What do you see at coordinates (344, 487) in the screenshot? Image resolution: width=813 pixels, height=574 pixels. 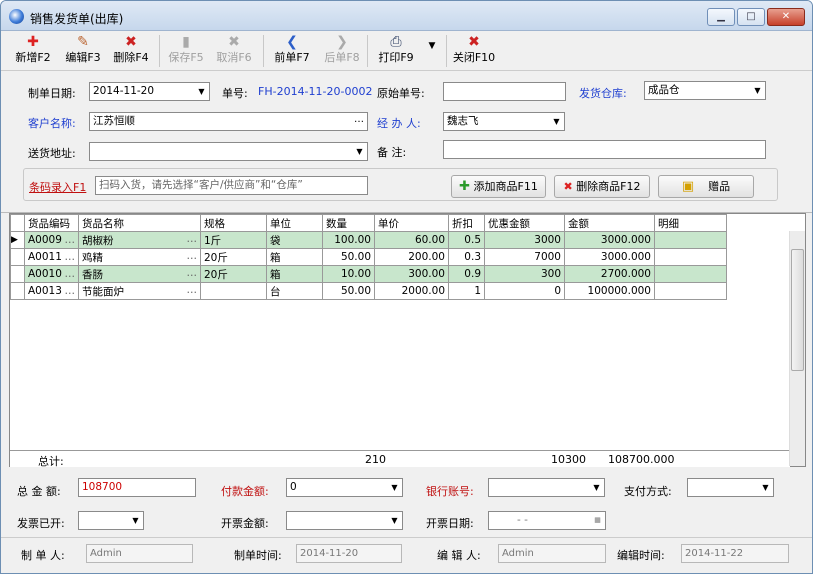 I see `pay-amount-select: 0 ▼` at bounding box center [344, 487].